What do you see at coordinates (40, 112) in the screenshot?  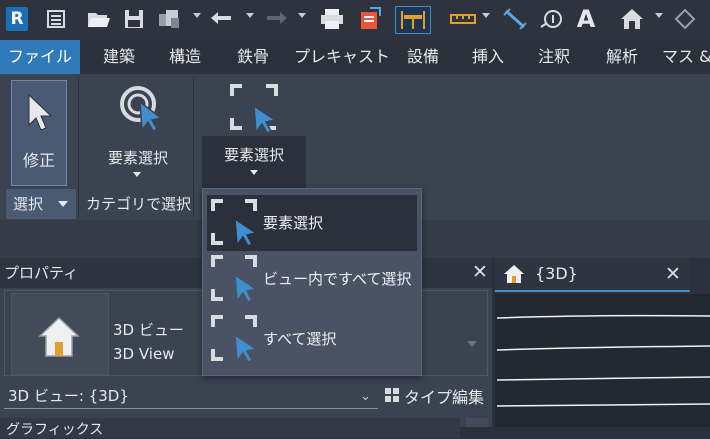 I see `pointer-cursor-icon` at bounding box center [40, 112].